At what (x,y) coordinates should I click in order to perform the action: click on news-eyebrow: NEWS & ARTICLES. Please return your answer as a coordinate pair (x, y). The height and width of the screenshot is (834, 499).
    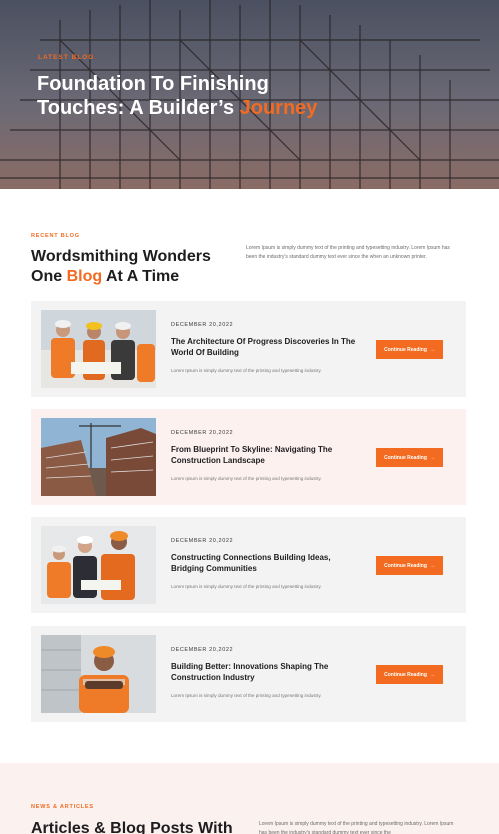
    Looking at the image, I should click on (62, 807).